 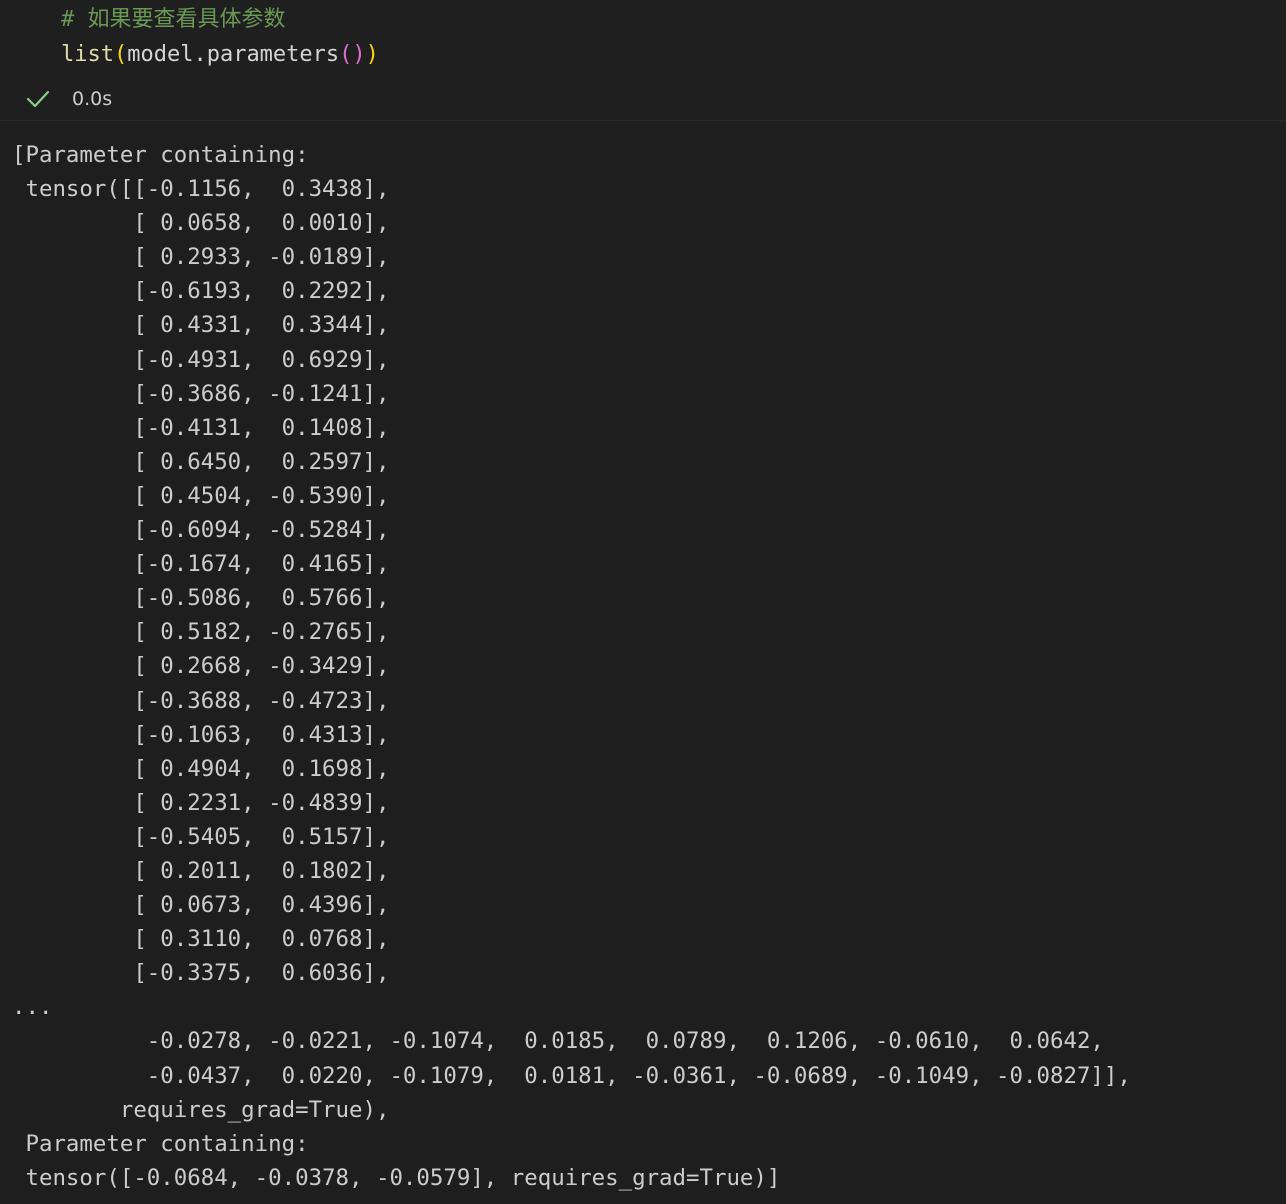 I want to click on output-line: [ 0.6450, 0.2597],, so click(x=201, y=461).